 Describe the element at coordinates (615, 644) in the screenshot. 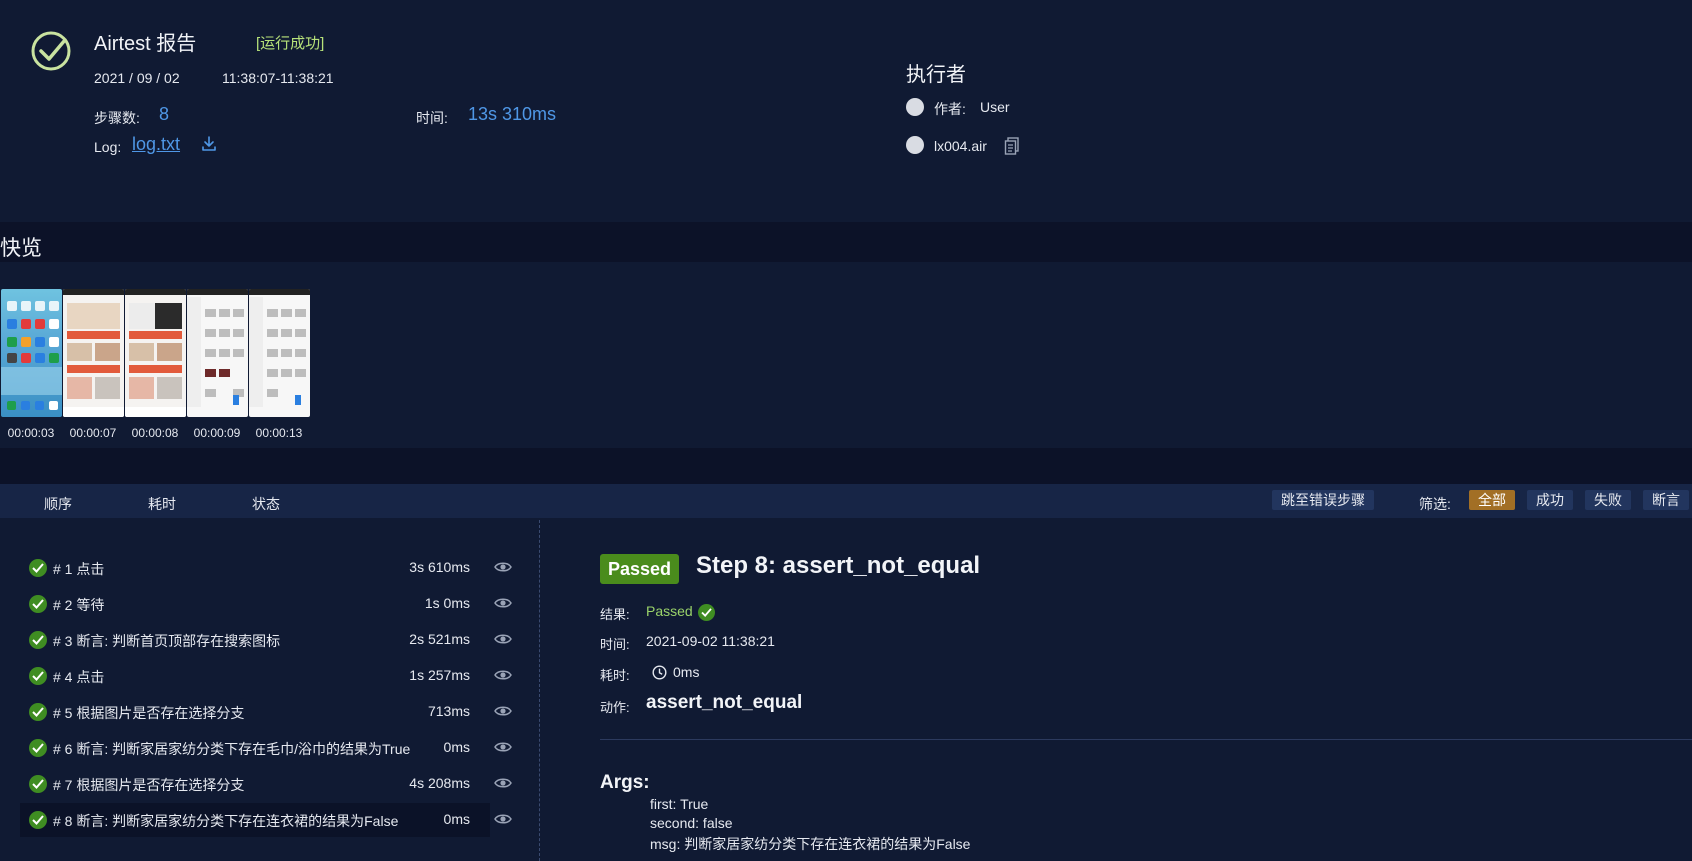

I see `time-label: 时间:` at that location.